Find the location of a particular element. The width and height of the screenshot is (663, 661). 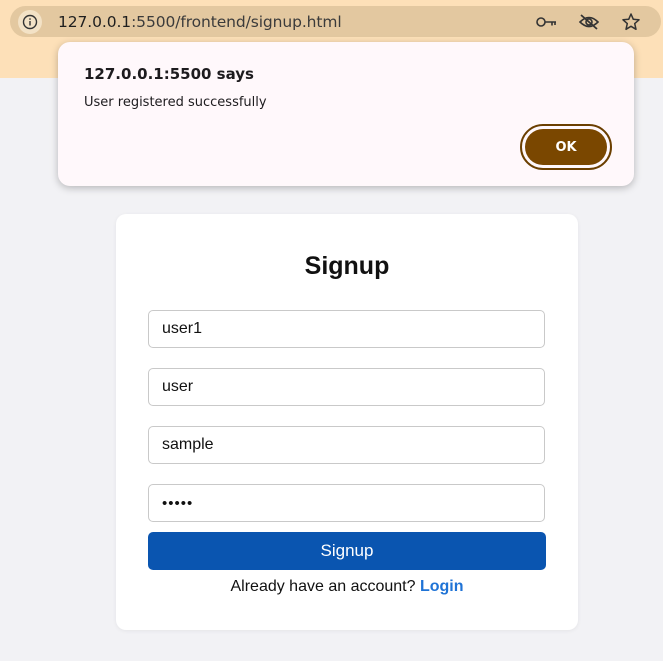

address-bar-actions is located at coordinates (589, 22).